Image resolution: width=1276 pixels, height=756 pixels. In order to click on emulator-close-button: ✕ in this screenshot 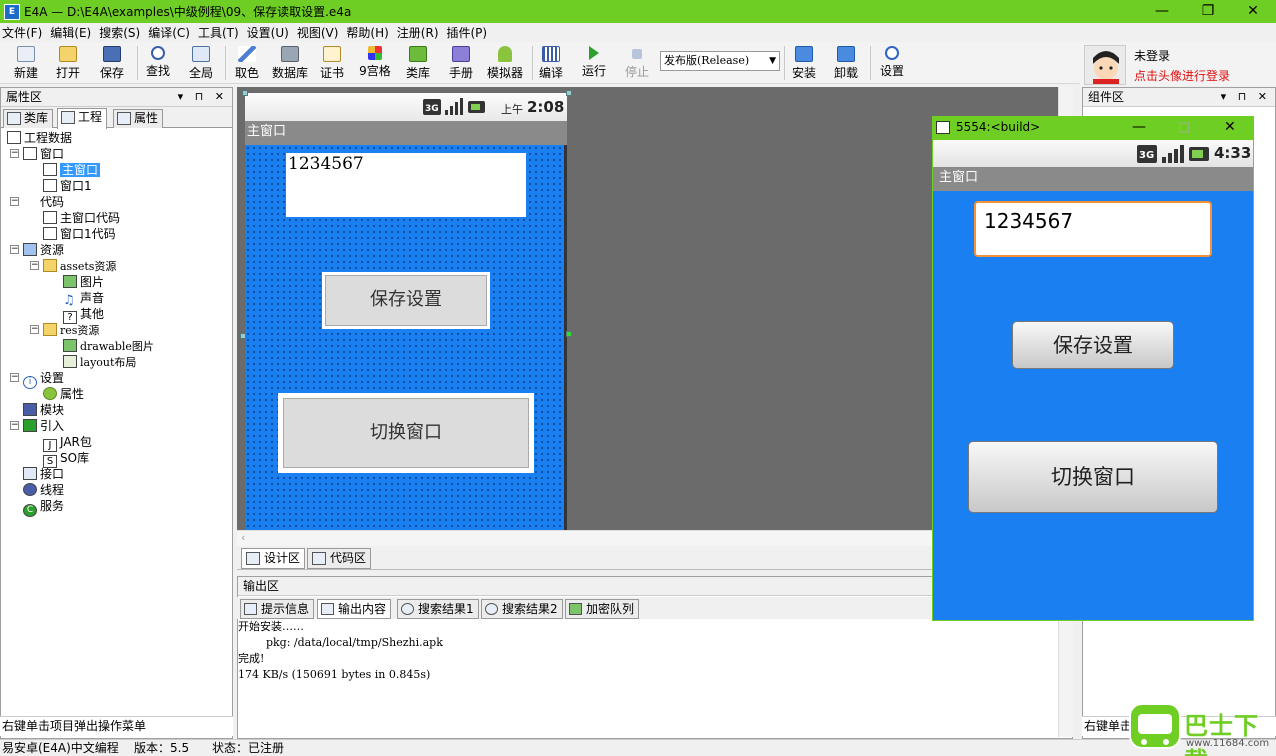, I will do `click(1230, 127)`.